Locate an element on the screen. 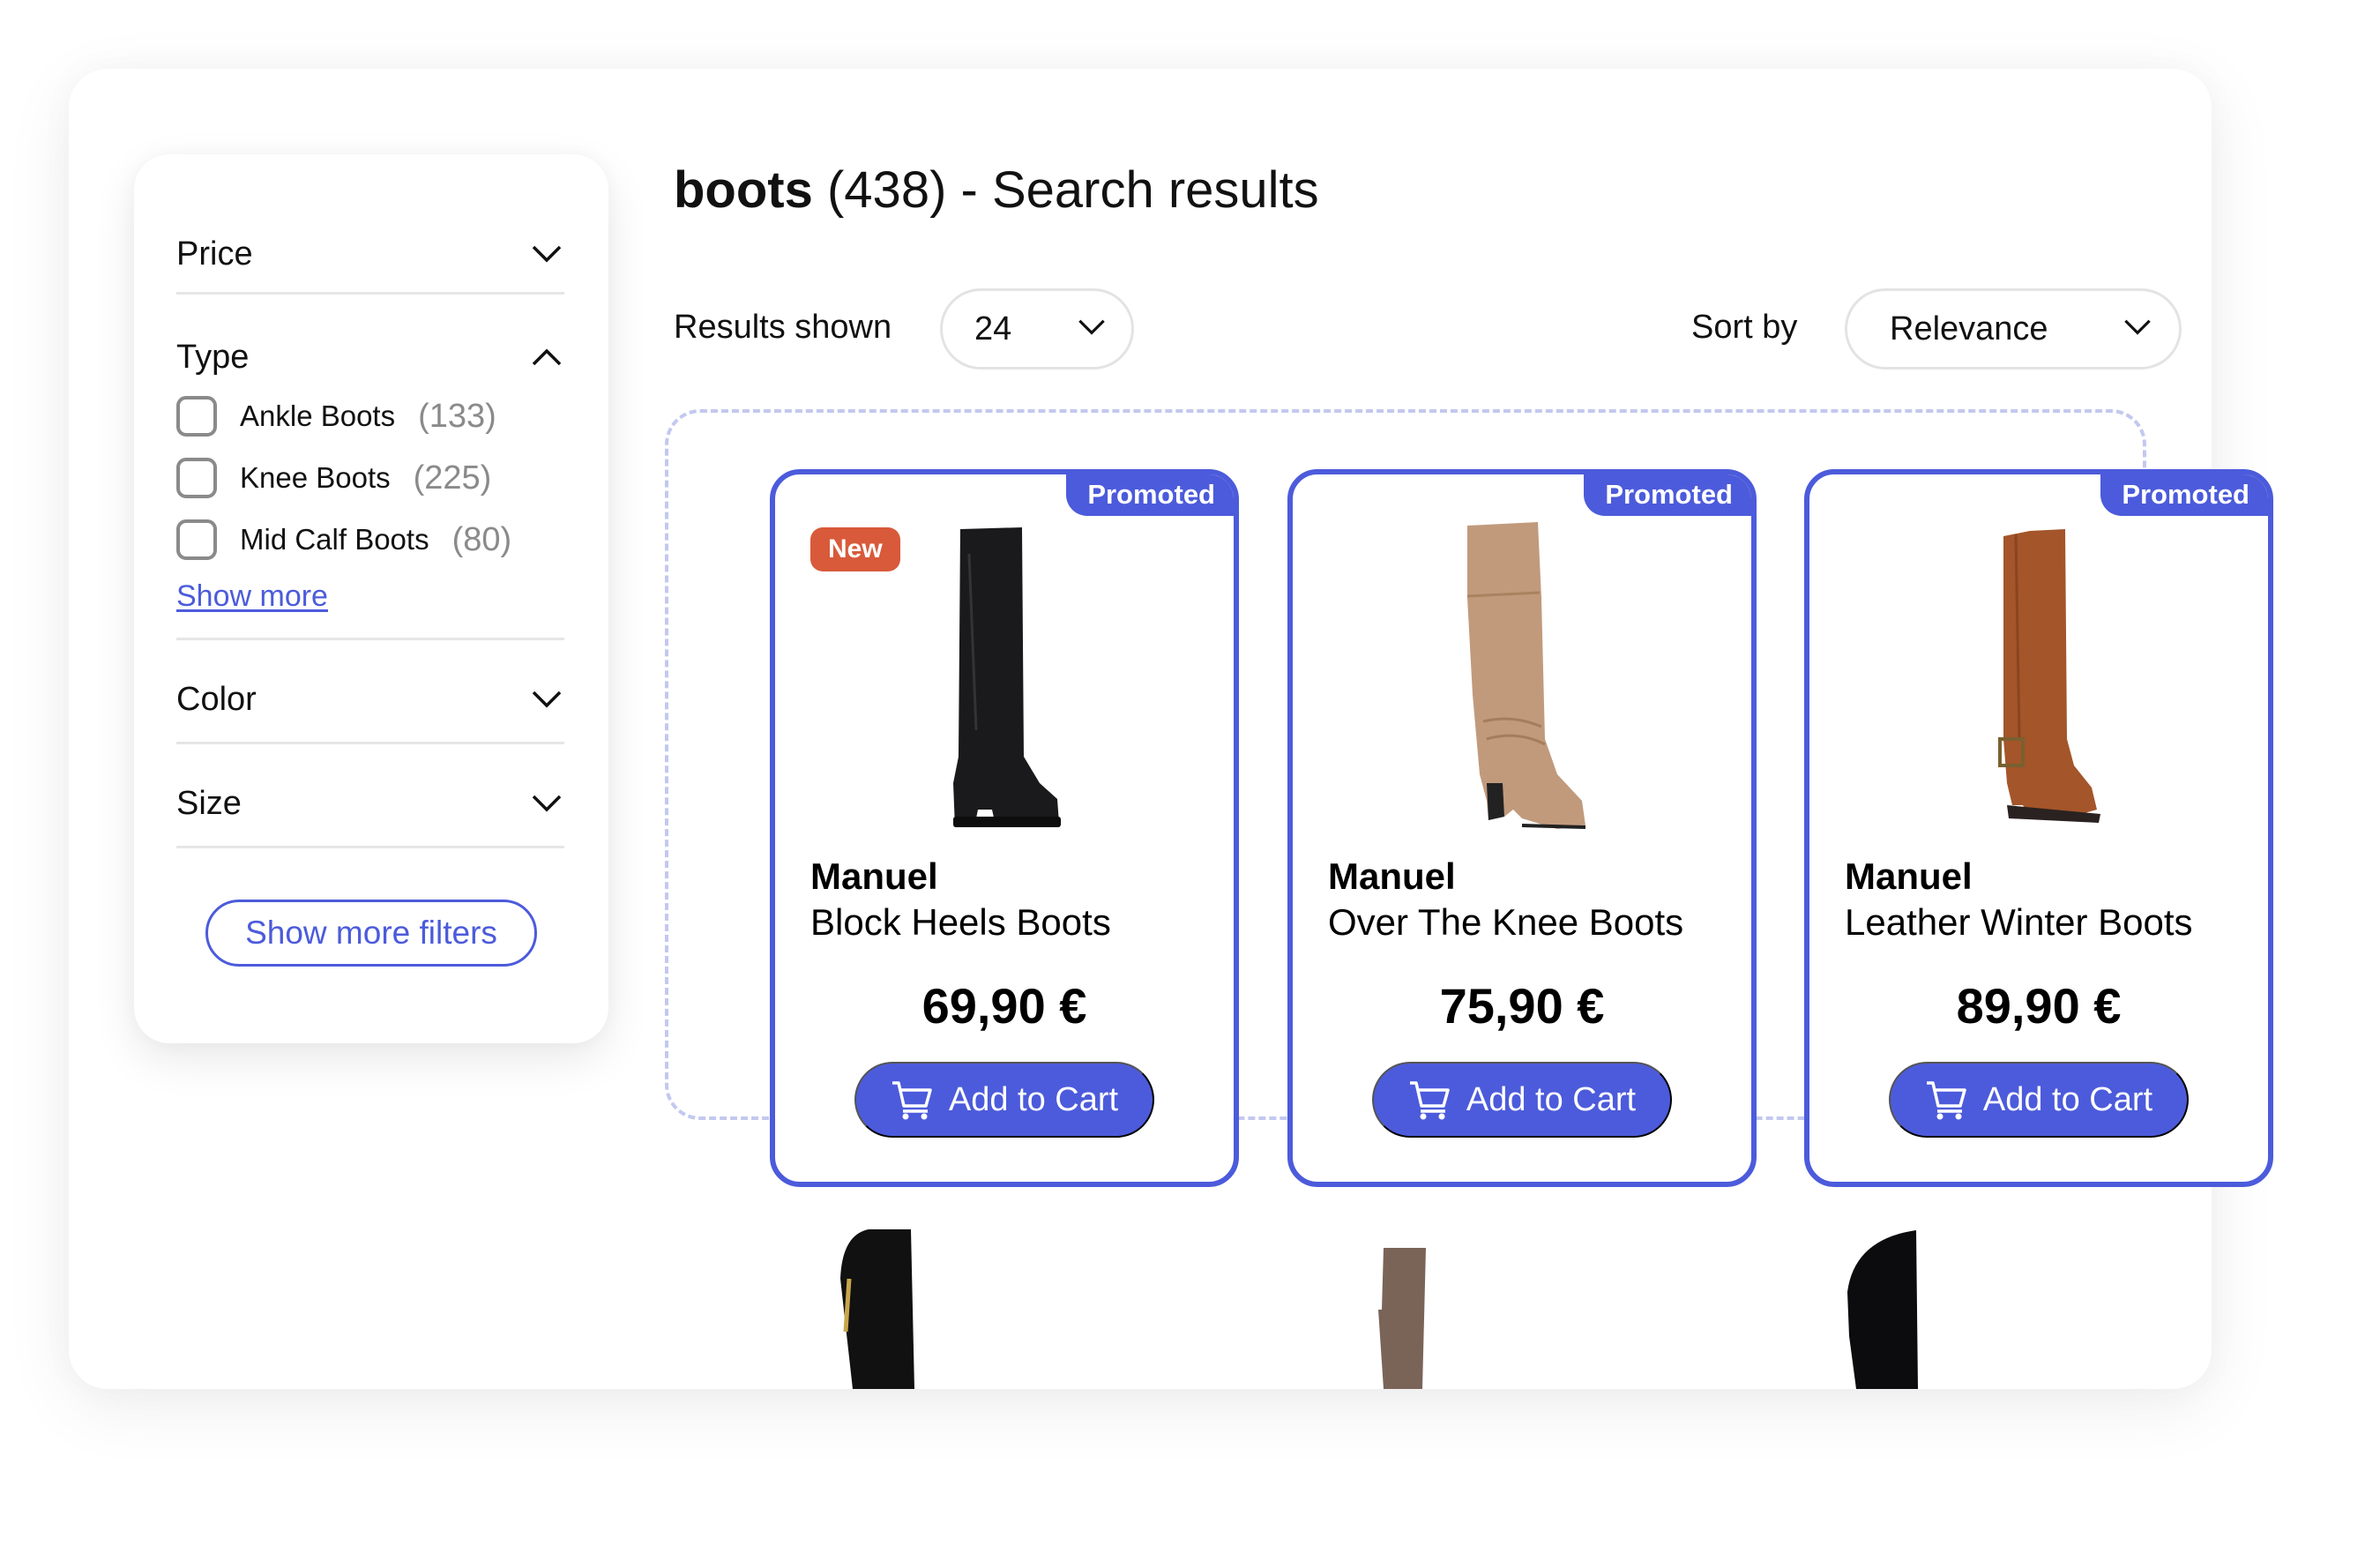 This screenshot has height=1568, width=2365. sort-by-label: Sort by is located at coordinates (1744, 327).